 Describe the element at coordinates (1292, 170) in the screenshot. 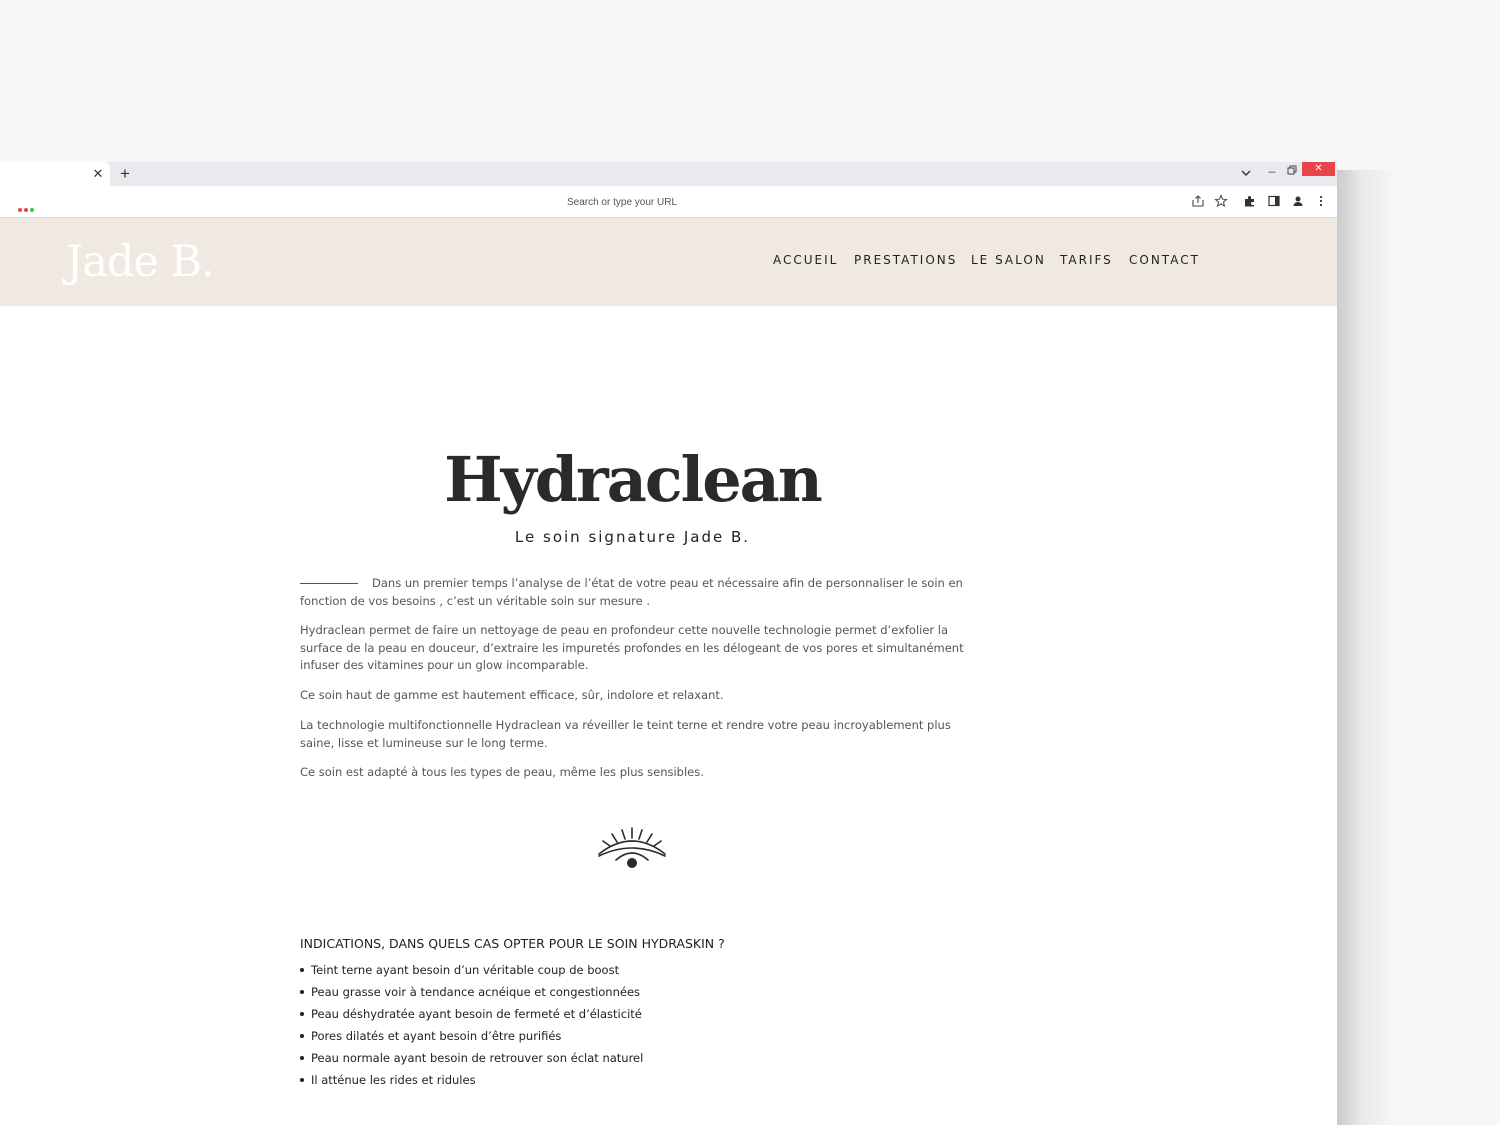

I see `restore-icon` at that location.